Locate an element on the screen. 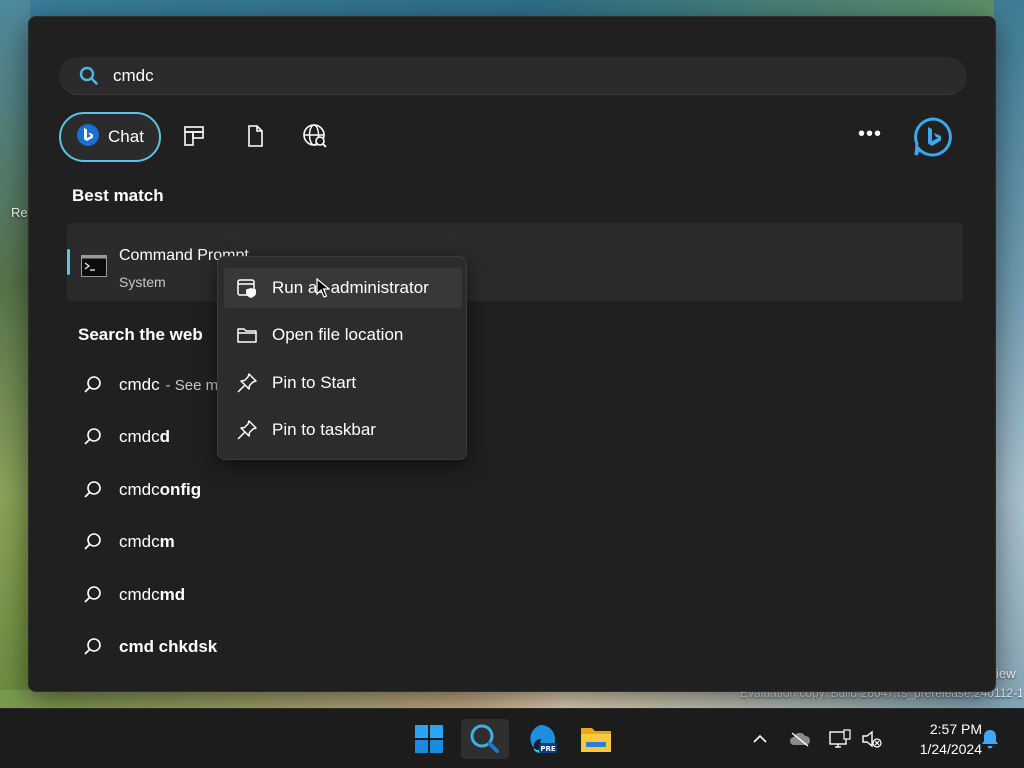  web-suggestion: cmdc m is located at coordinates (129, 542).